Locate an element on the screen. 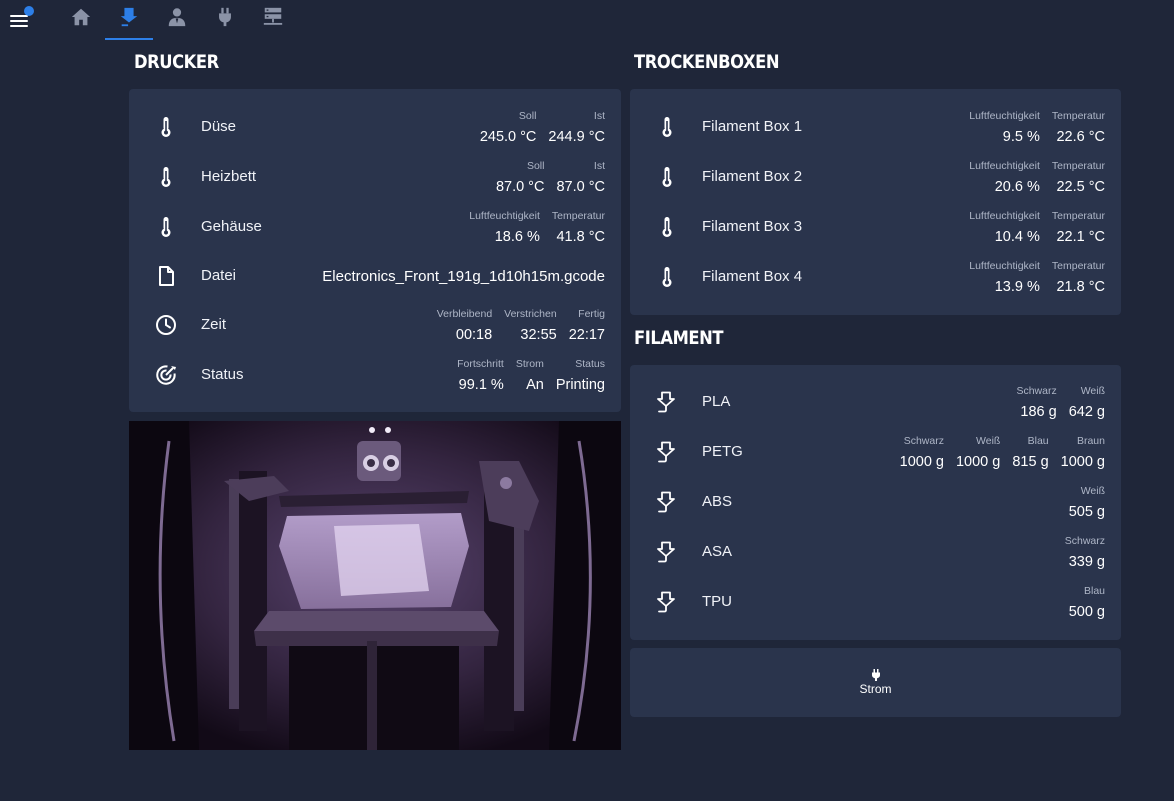  filament-spool: Weiß 1000 g is located at coordinates (978, 452).